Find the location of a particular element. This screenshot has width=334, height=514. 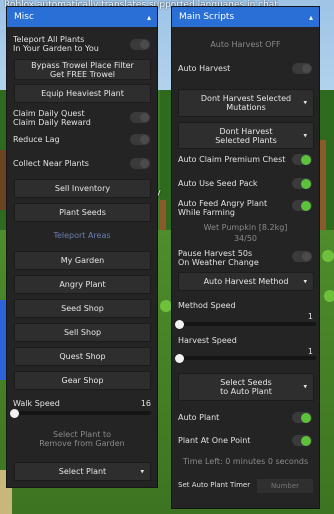

collect-near-row: Collect Near Plants is located at coordinates (82, 164).